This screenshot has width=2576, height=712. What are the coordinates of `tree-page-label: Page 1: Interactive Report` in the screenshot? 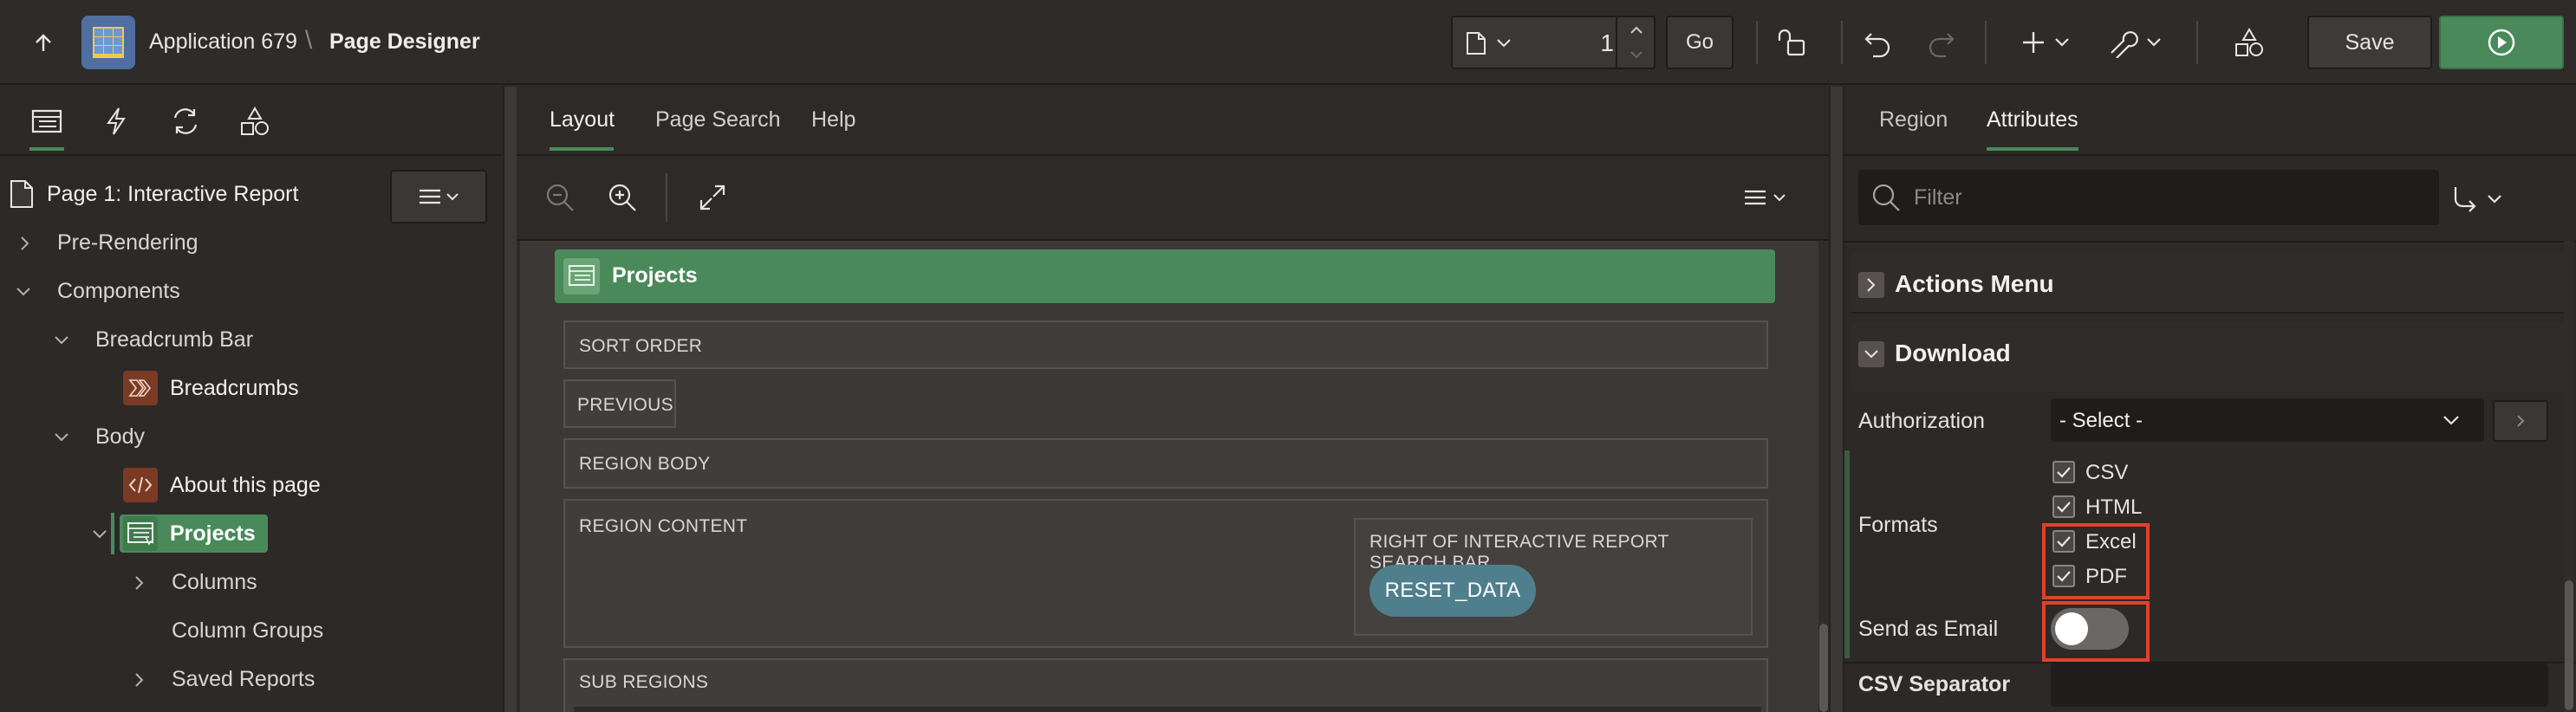 It's located at (173, 194).